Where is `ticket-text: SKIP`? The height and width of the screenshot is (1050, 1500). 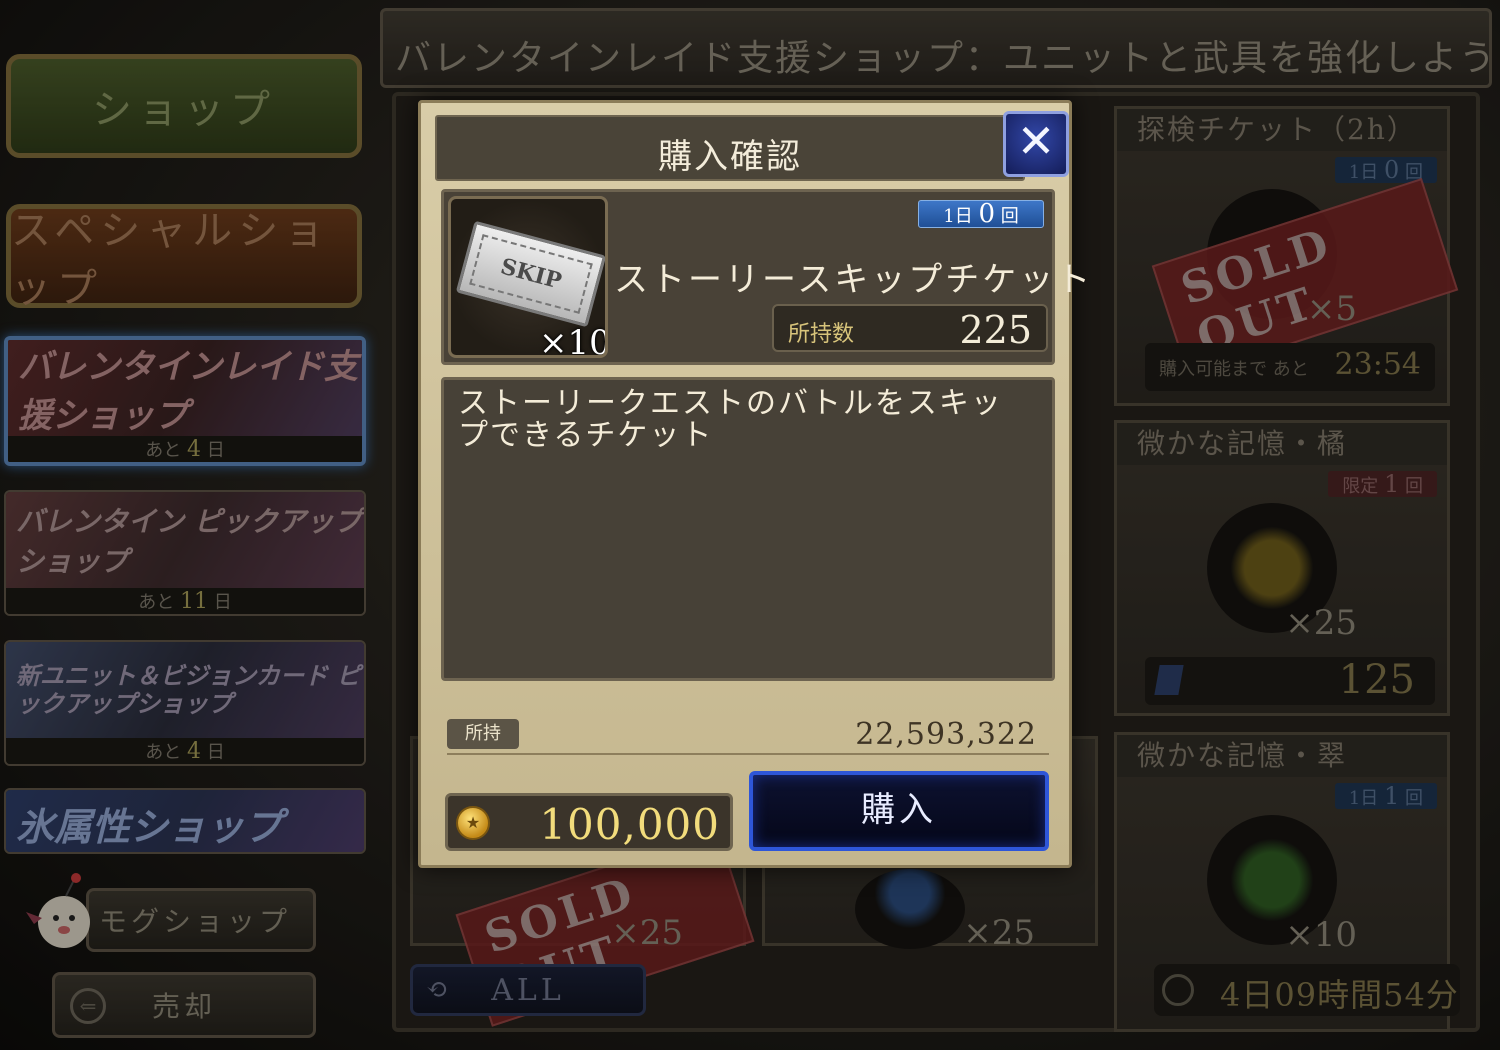
ticket-text: SKIP is located at coordinates (531, 274).